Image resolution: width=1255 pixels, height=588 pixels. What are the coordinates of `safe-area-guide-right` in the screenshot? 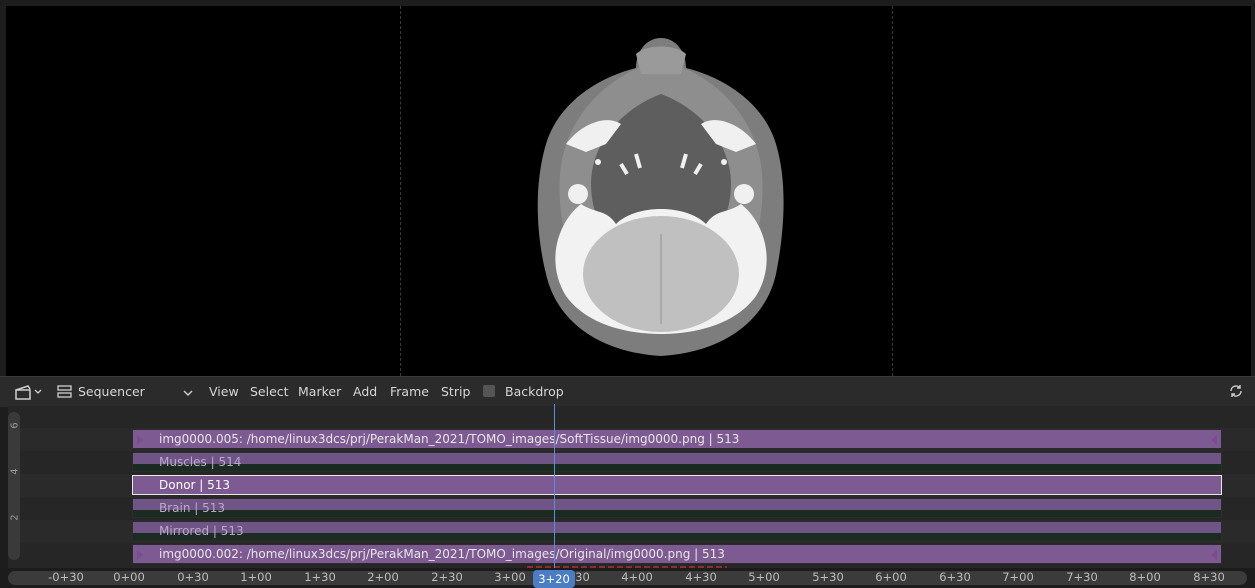 It's located at (892, 191).